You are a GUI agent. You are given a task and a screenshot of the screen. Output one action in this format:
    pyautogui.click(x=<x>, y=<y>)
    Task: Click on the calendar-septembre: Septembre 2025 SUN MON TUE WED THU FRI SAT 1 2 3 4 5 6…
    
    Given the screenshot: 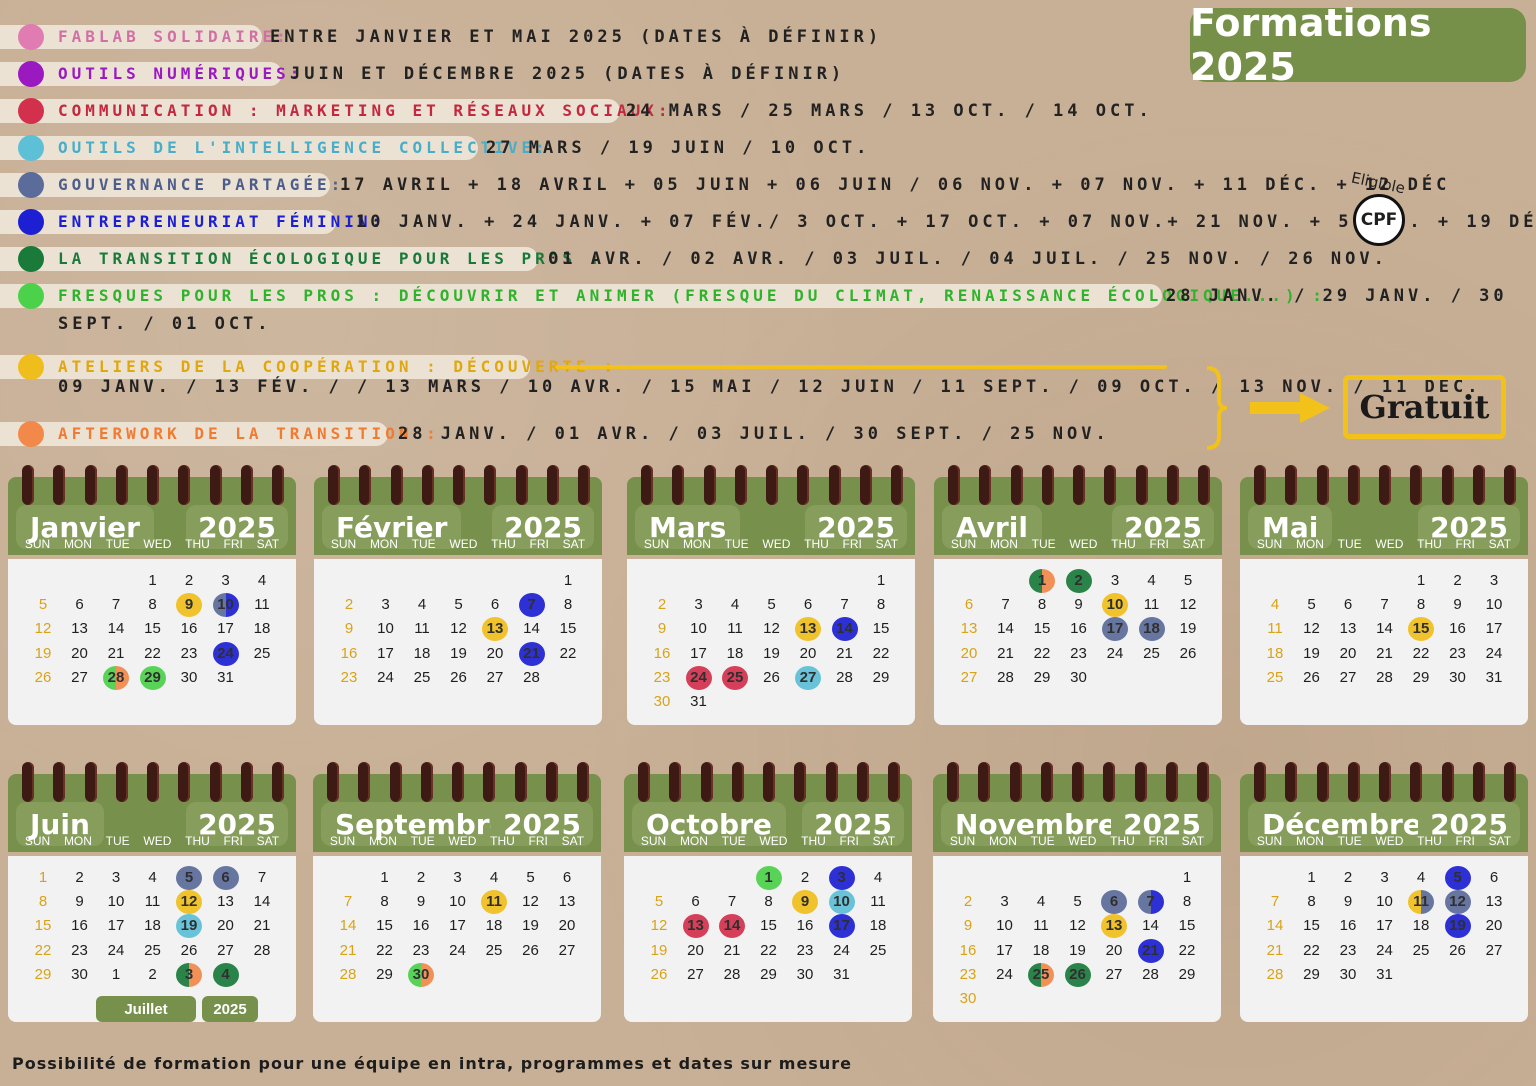 What is the action you would take?
    pyautogui.click(x=457, y=889)
    